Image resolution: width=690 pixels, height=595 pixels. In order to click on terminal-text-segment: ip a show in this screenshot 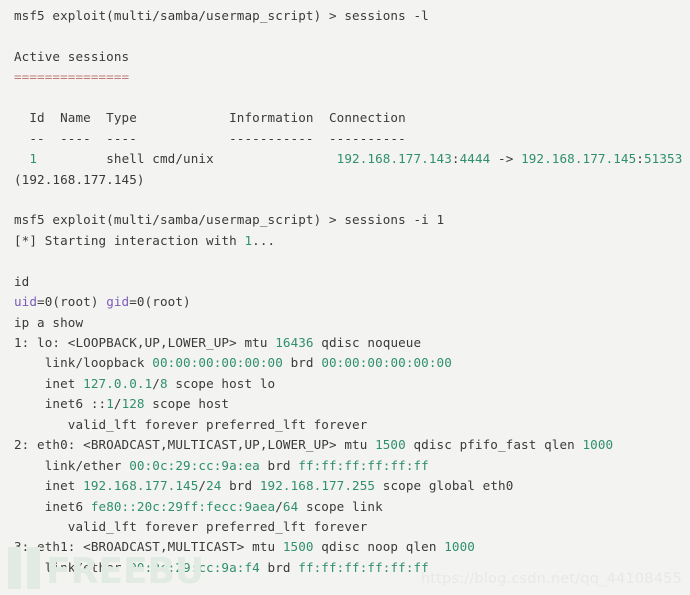, I will do `click(49, 322)`.